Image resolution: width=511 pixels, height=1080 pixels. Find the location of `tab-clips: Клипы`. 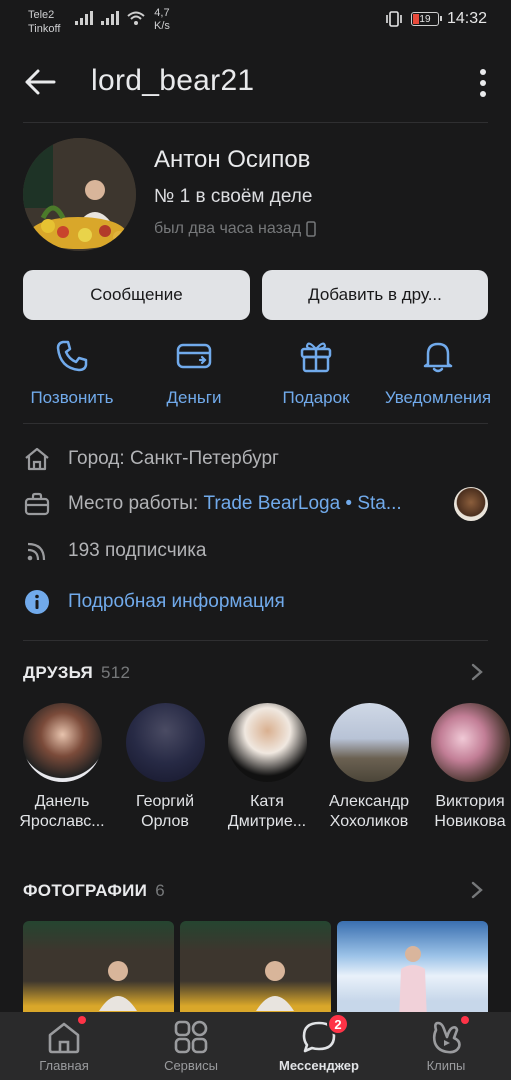

tab-clips: Клипы is located at coordinates (446, 1046).